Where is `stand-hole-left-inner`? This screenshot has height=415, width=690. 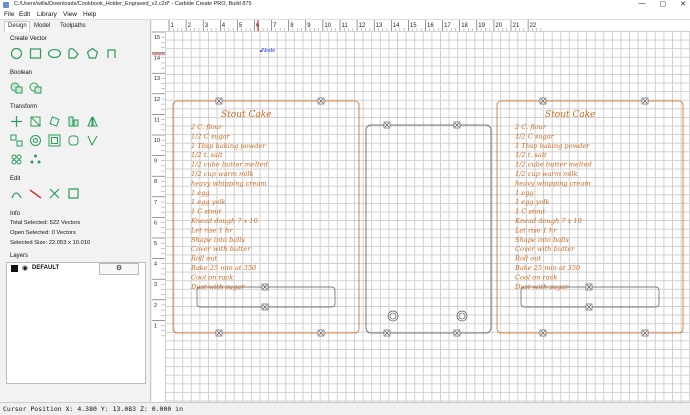 stand-hole-left-inner is located at coordinates (393, 316).